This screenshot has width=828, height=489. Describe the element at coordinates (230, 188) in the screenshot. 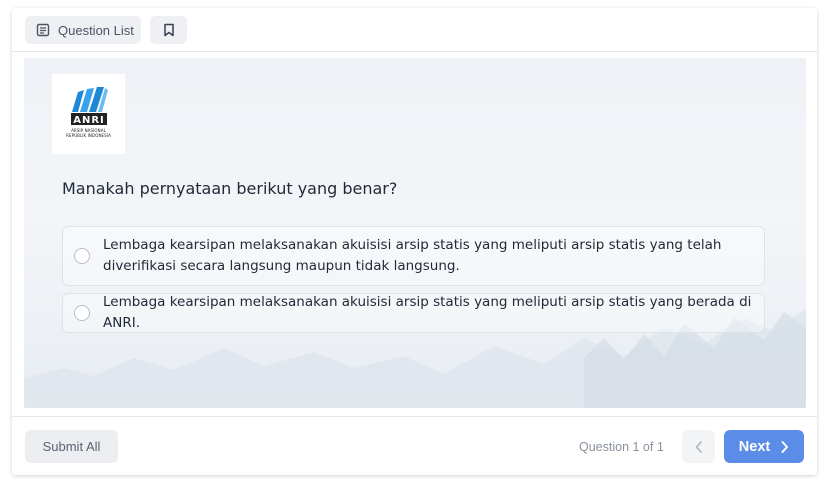

I see `question-text: Manakah pernyataan berikut yang benar?` at that location.